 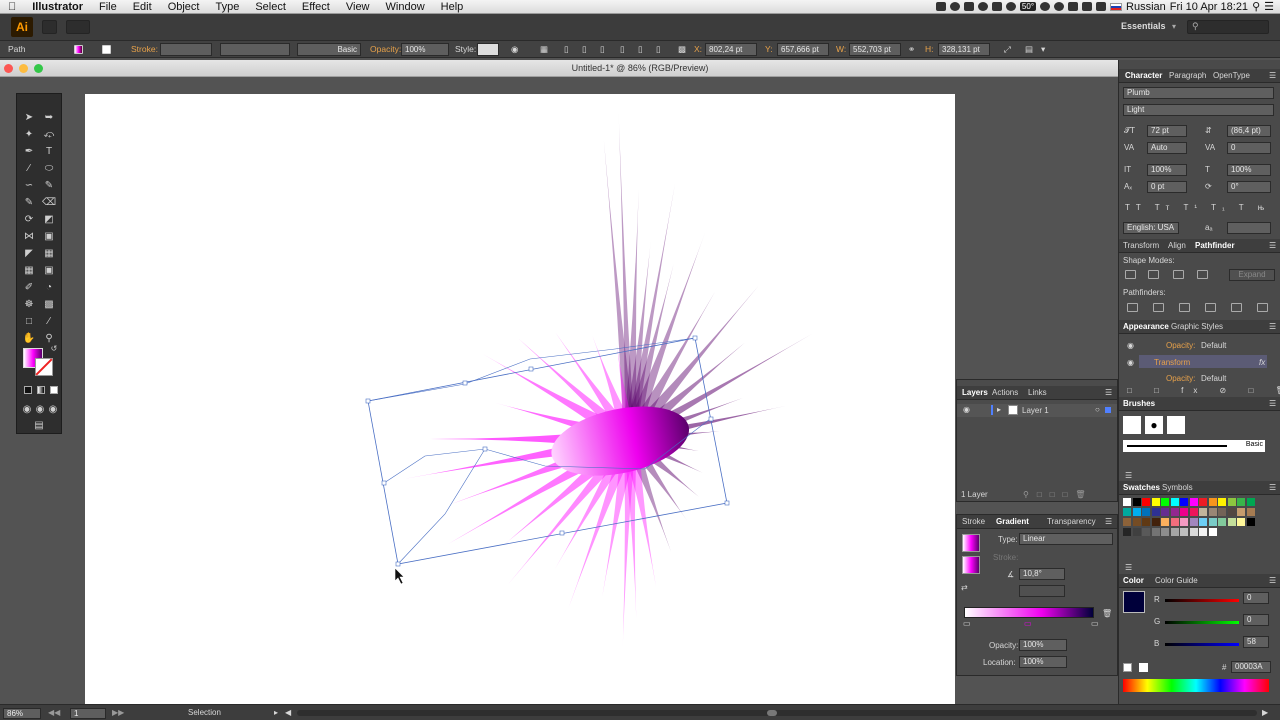 What do you see at coordinates (1198, 93) in the screenshot?
I see `font-family-dropdown: Plumb` at bounding box center [1198, 93].